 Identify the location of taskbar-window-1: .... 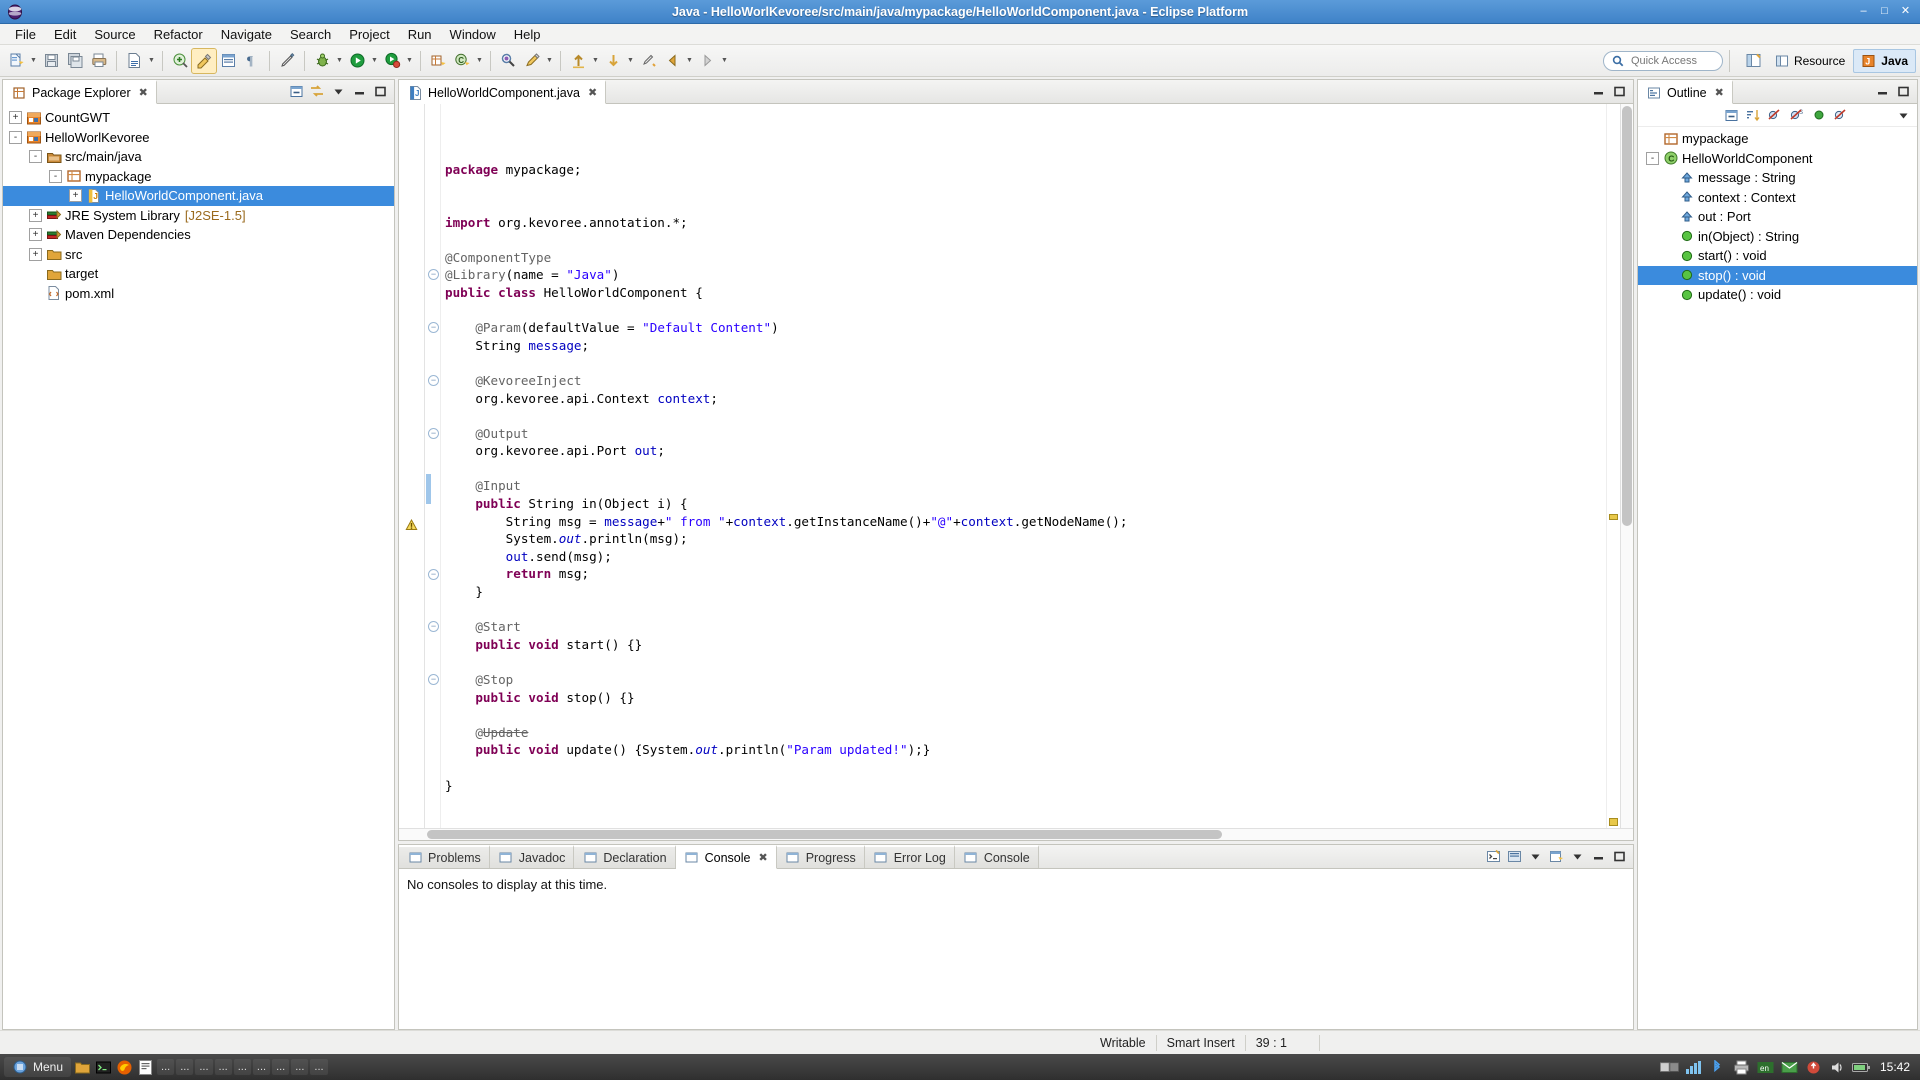
(166, 1067).